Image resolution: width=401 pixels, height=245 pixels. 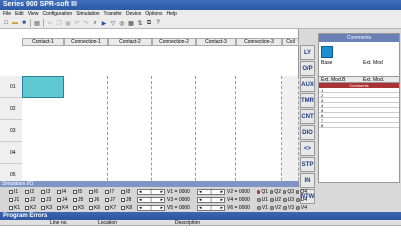 I want to click on input-checkbox: I2, so click(x=32, y=192).